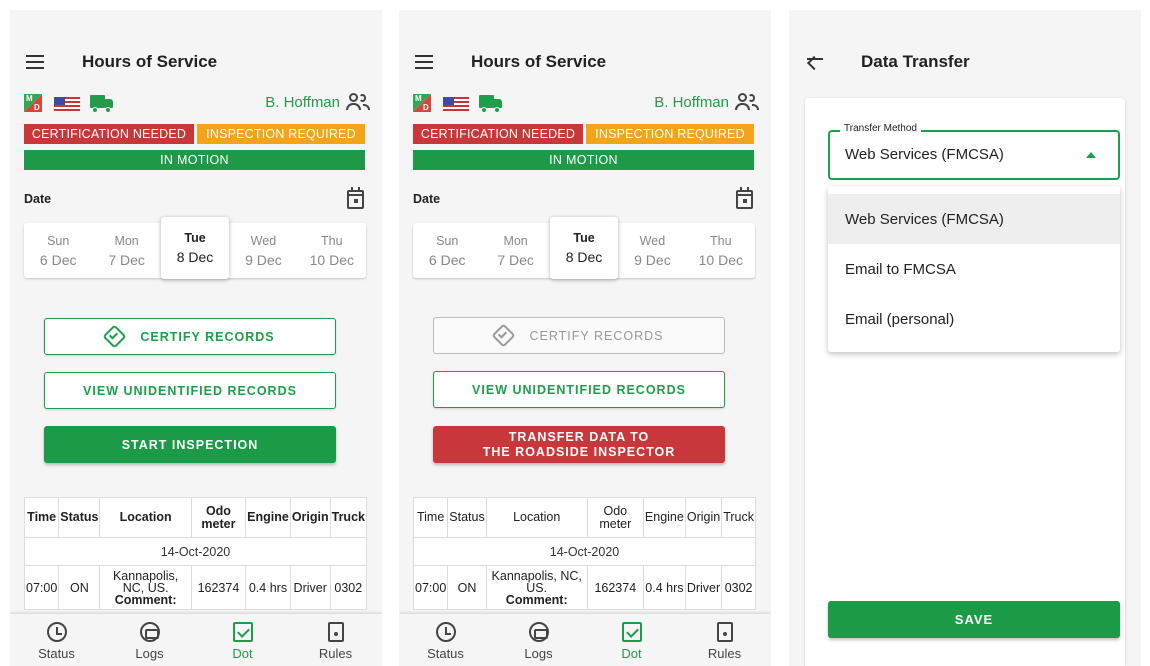 The width and height of the screenshot is (1150, 666). I want to click on transfer-method-select: Transfer Method Web Services (FMCSA), so click(974, 151).